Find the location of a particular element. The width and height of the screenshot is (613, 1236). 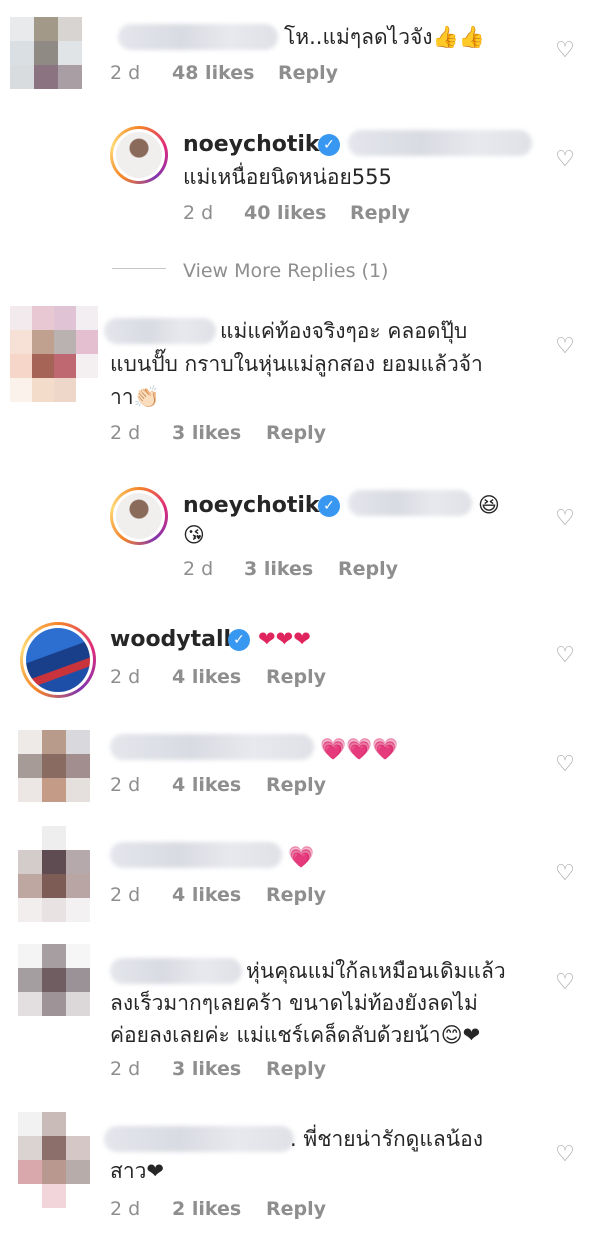

comment-text-line: แม่แค่ท้องจริงๆอะ คลอดปุ๊บ is located at coordinates (344, 331).